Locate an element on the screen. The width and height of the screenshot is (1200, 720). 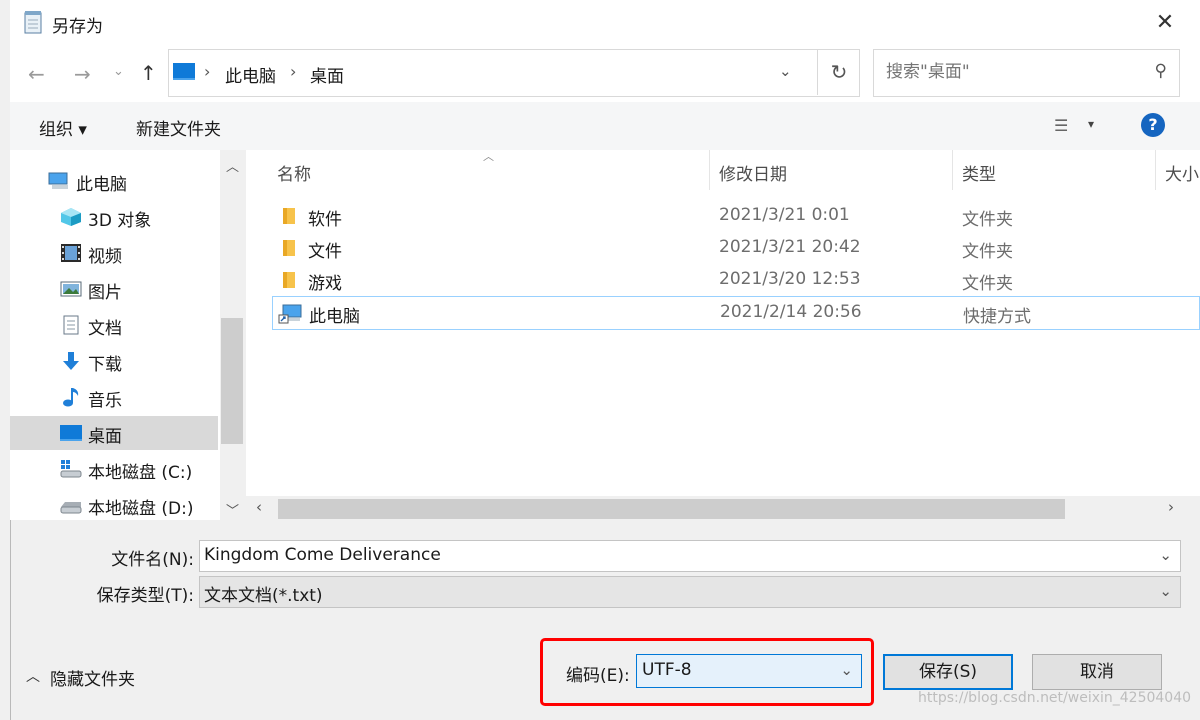
sidebar-item-label: 本地磁盘 (C:) is located at coordinates (140, 473).